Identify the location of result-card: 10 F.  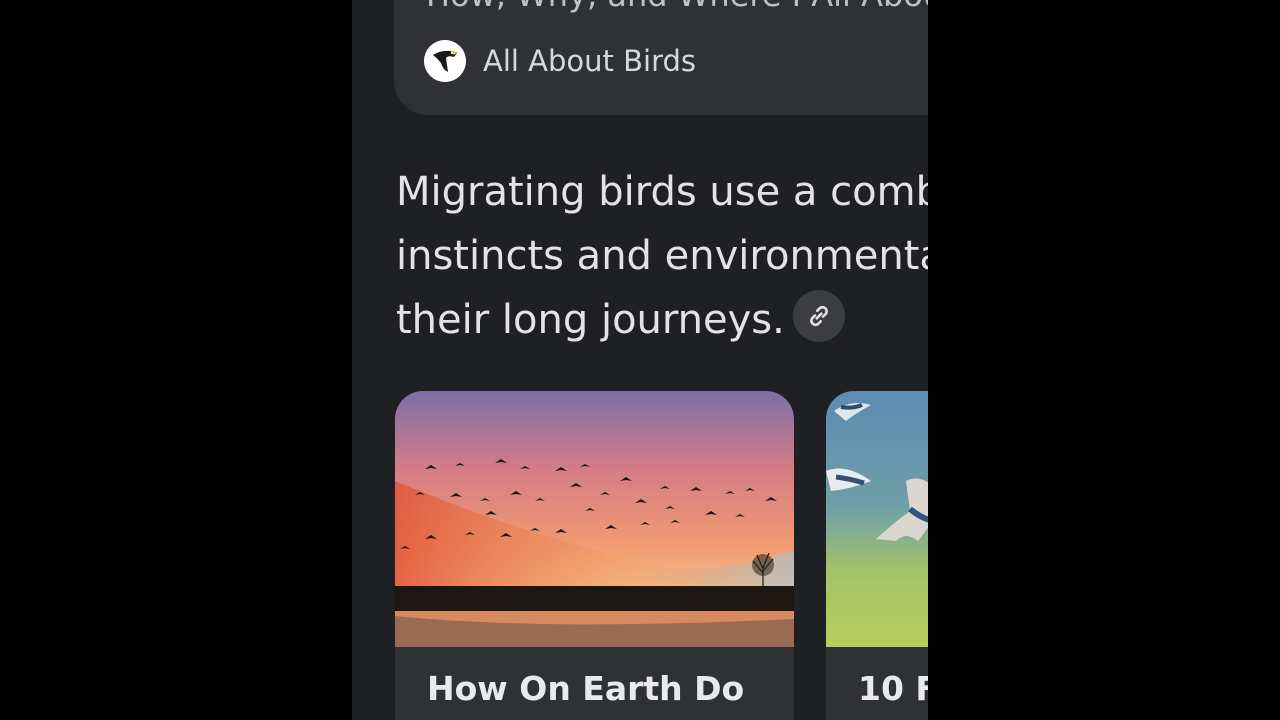
(877, 555).